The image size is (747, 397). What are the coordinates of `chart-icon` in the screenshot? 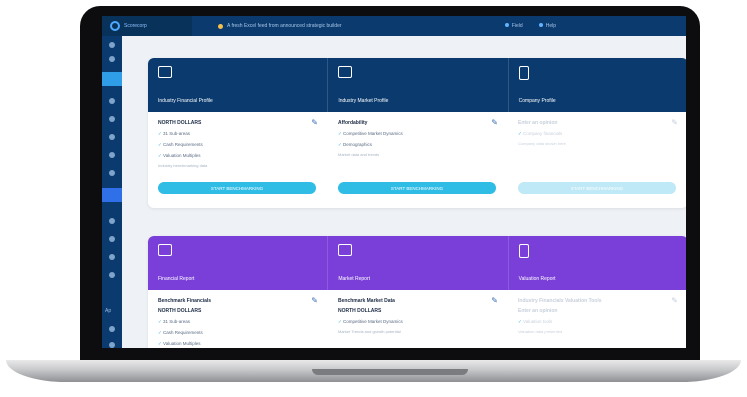 It's located at (345, 72).